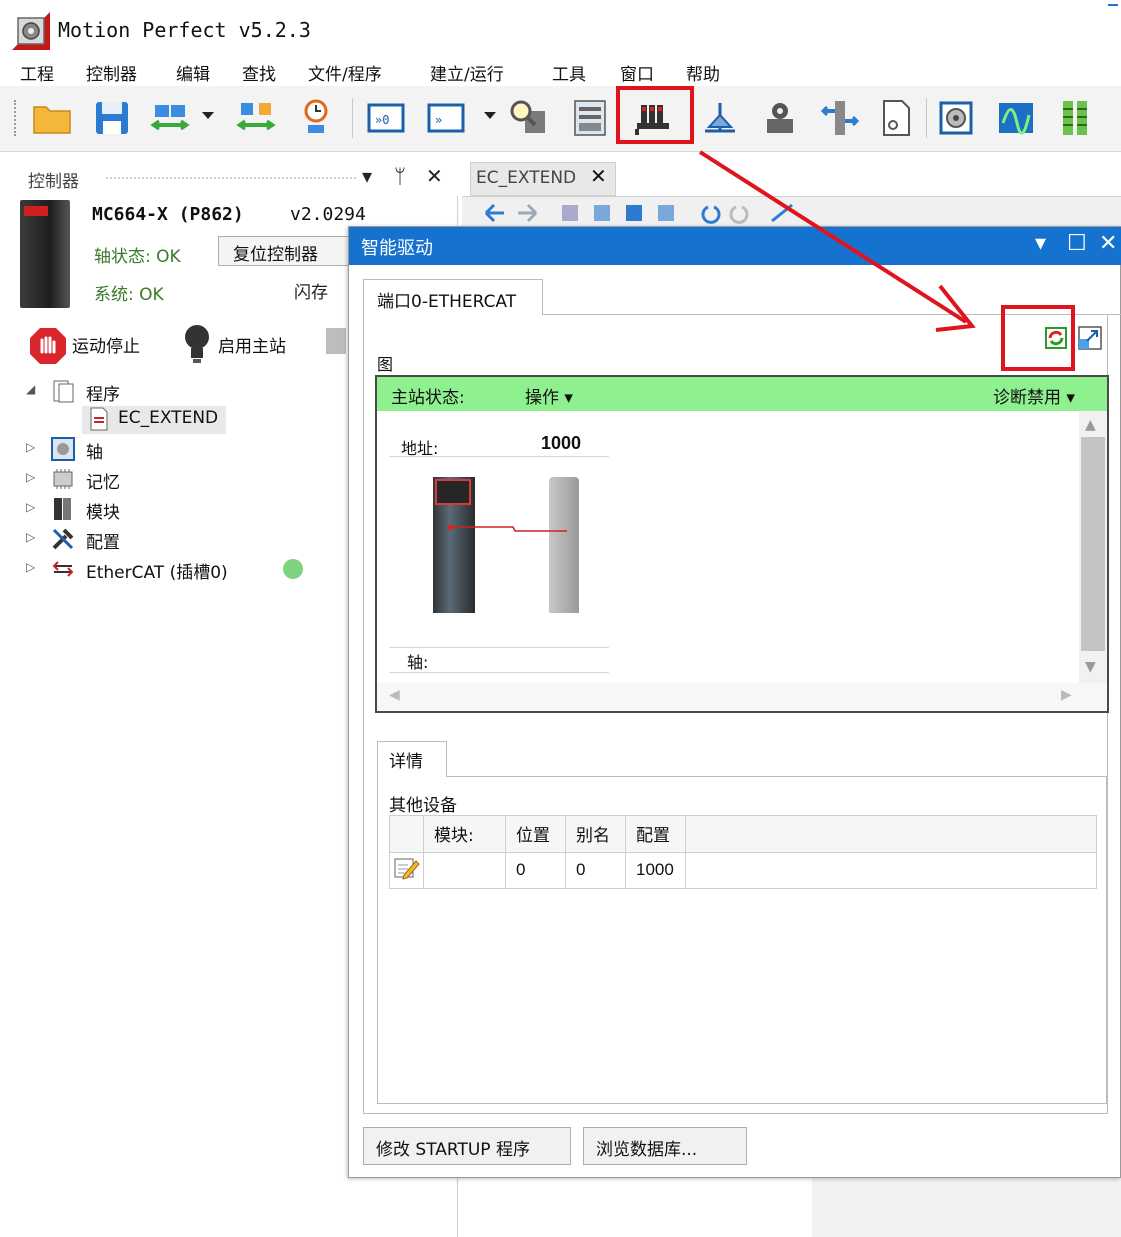 This screenshot has height=1237, width=1121. Describe the element at coordinates (966, 1207) in the screenshot. I see `editor-footer` at that location.